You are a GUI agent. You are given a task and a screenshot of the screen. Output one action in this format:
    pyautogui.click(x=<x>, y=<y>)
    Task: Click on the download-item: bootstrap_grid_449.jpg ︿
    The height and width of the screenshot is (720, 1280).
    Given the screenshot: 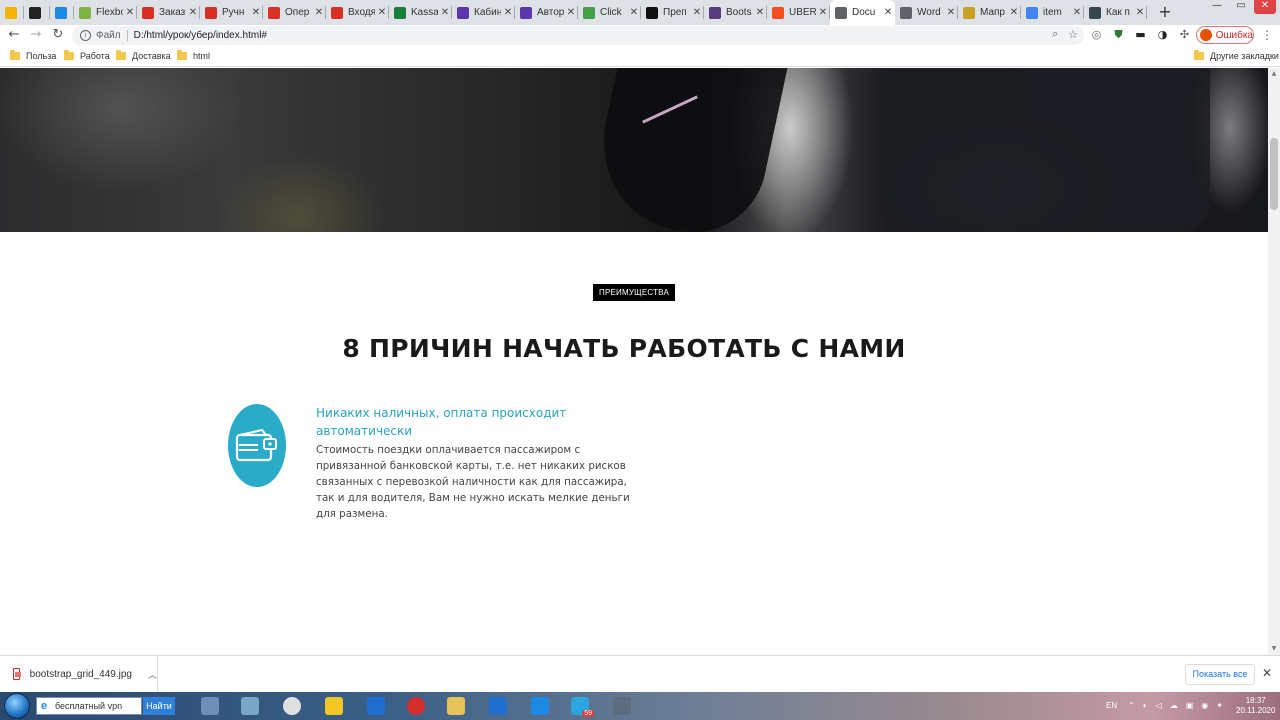 What is the action you would take?
    pyautogui.click(x=79, y=674)
    